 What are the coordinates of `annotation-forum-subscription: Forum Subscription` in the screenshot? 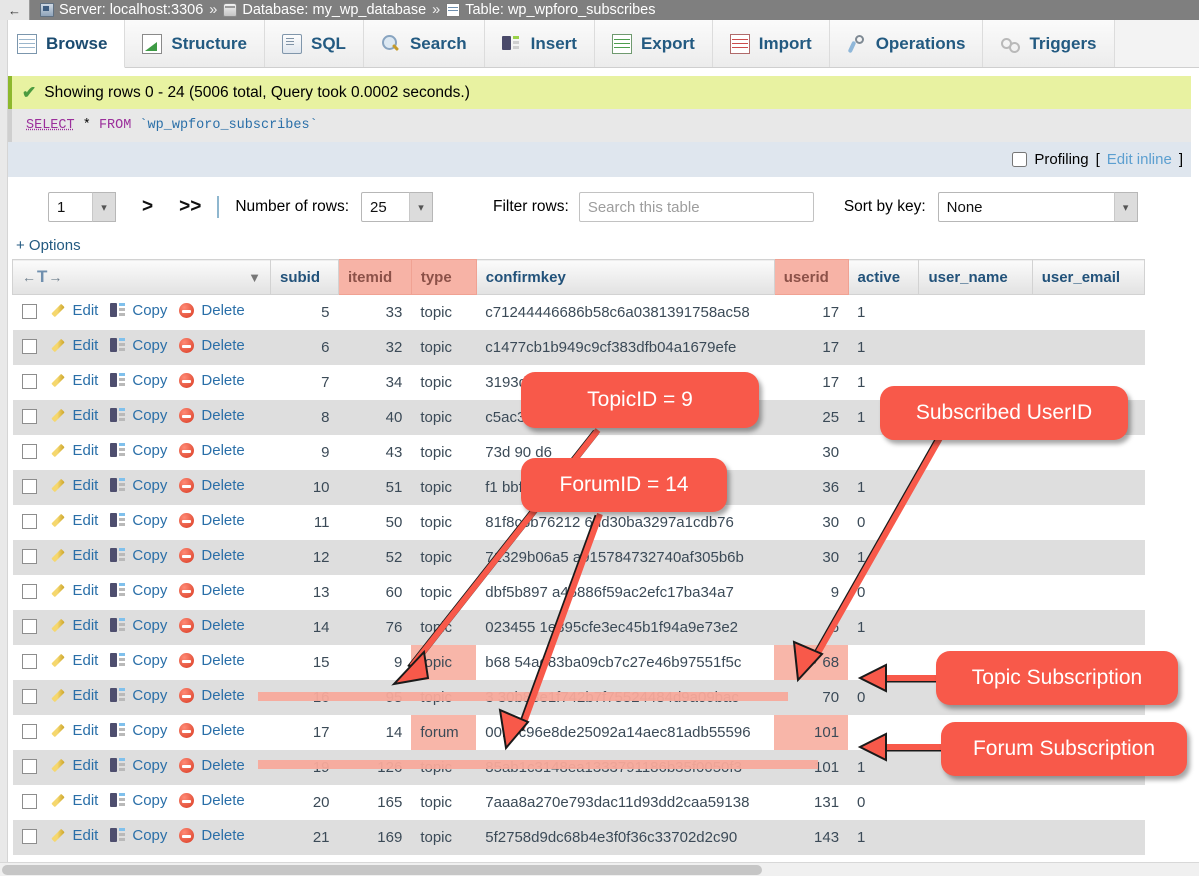 It's located at (1064, 749).